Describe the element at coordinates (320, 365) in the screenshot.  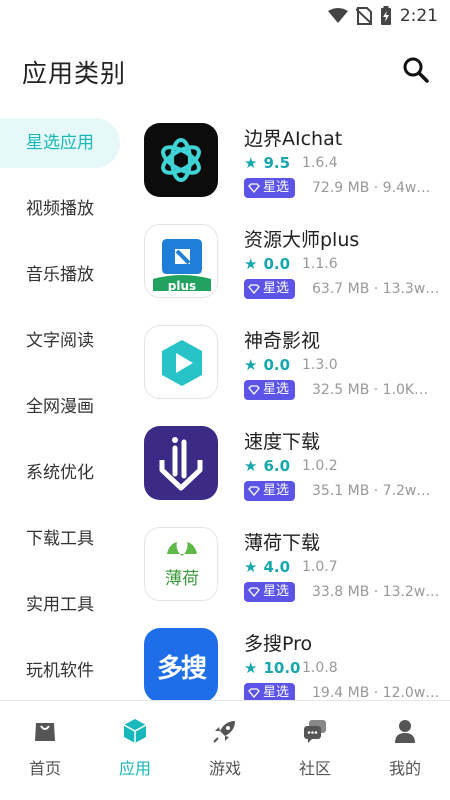
I see `app-version: 1.3.0` at that location.